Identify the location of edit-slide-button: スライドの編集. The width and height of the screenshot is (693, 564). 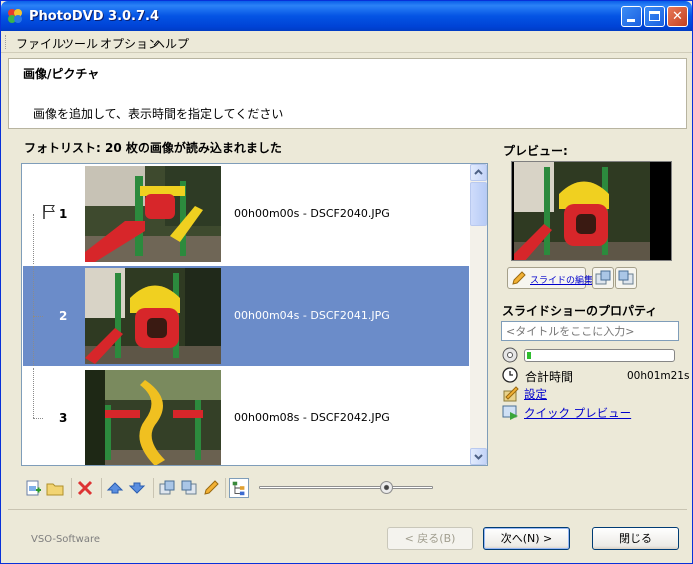
(550, 278).